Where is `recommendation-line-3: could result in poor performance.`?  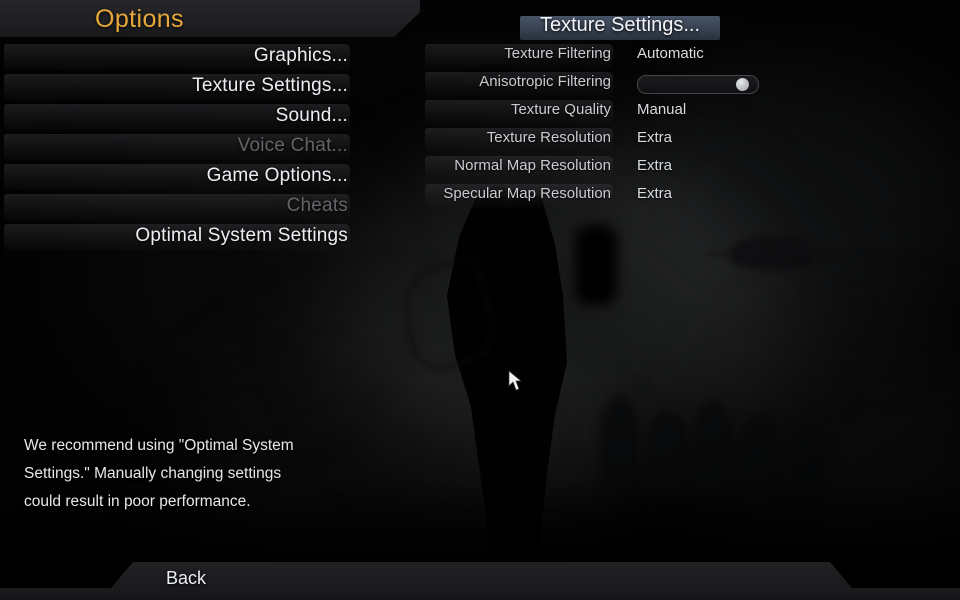 recommendation-line-3: could result in poor performance. is located at coordinates (137, 501).